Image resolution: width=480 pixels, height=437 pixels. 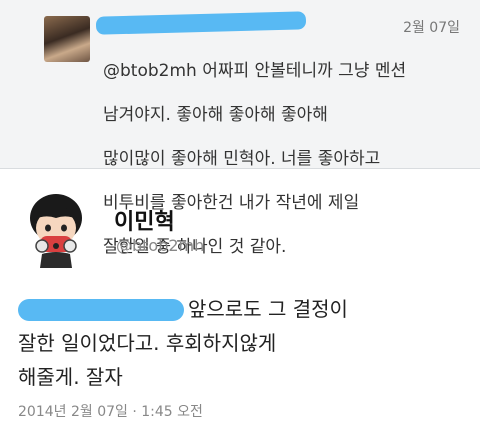 What do you see at coordinates (56, 230) in the screenshot?
I see `avatar` at bounding box center [56, 230].